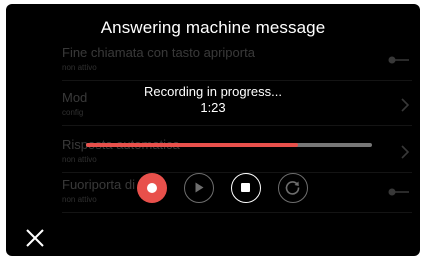  I want to click on recording-progress-fill, so click(192, 145).